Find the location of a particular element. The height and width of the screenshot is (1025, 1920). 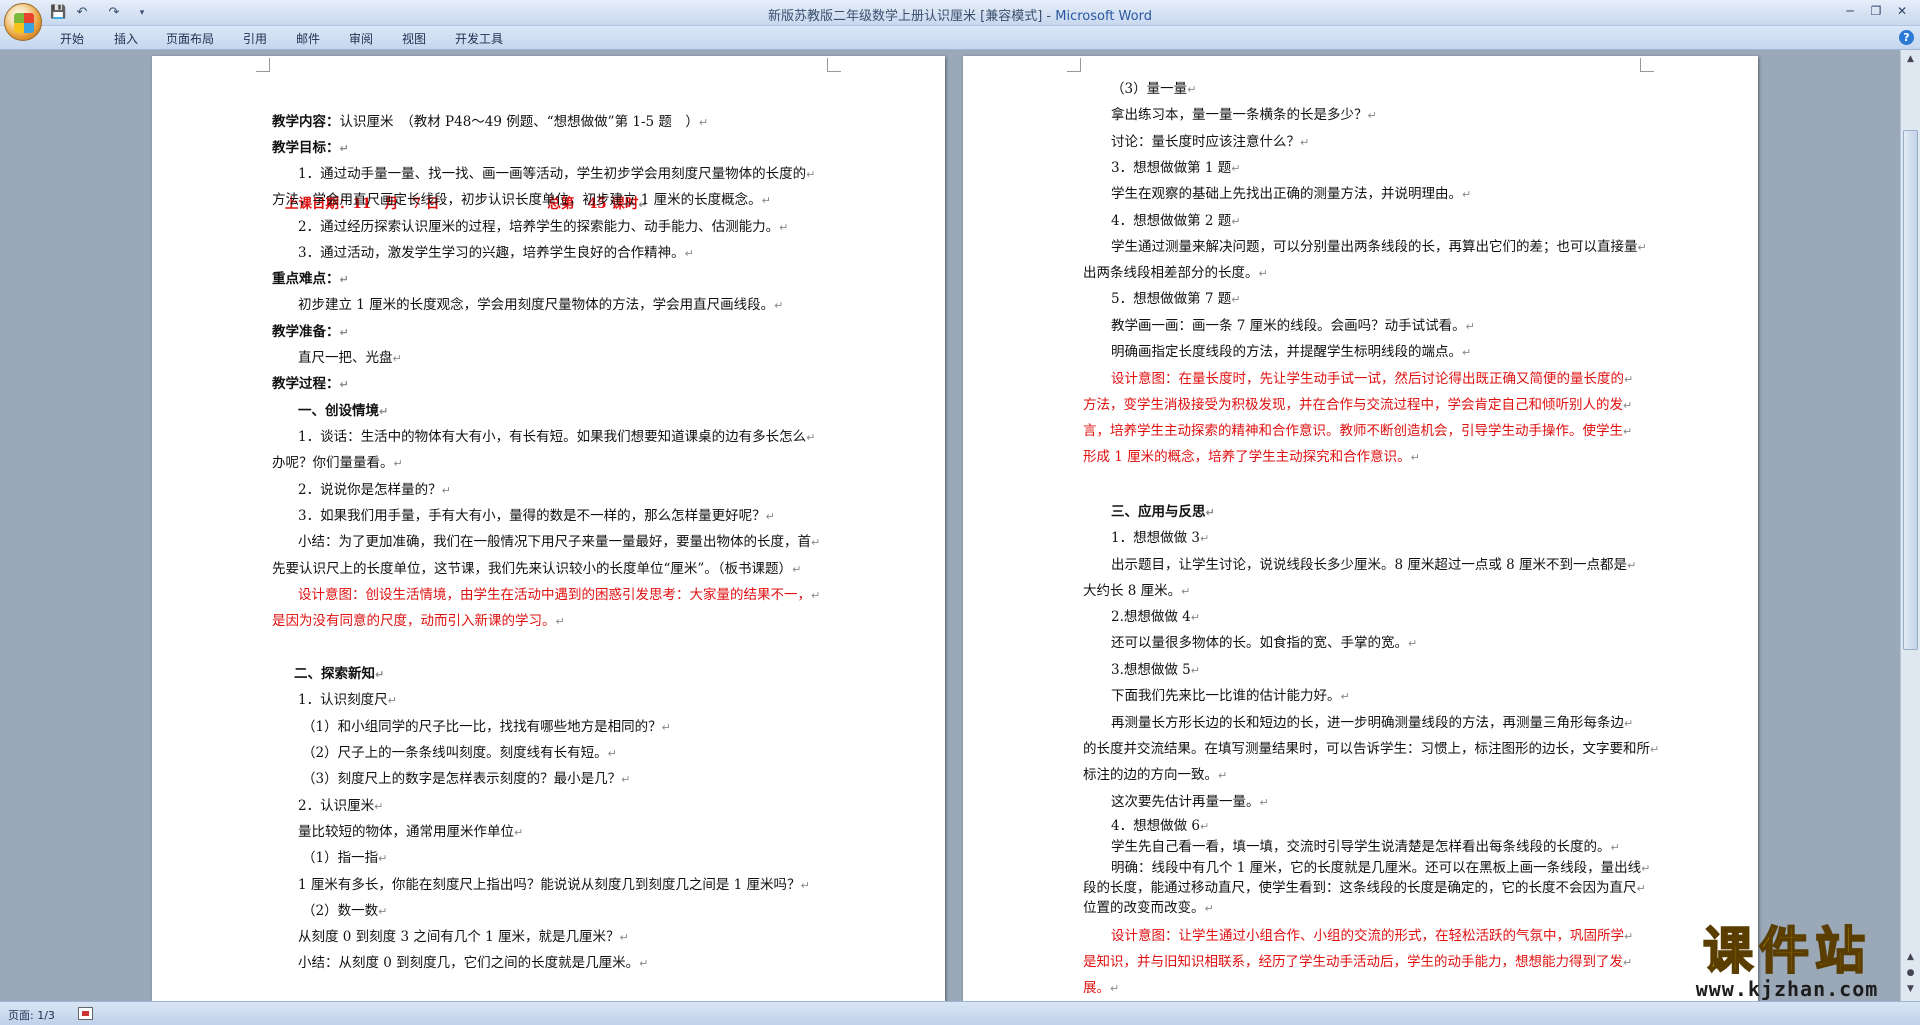

page1-line-32: 从刻度 0 到刻度 3 之间有几个 1 厘米，就是几厘米？↵ is located at coordinates (463, 937).